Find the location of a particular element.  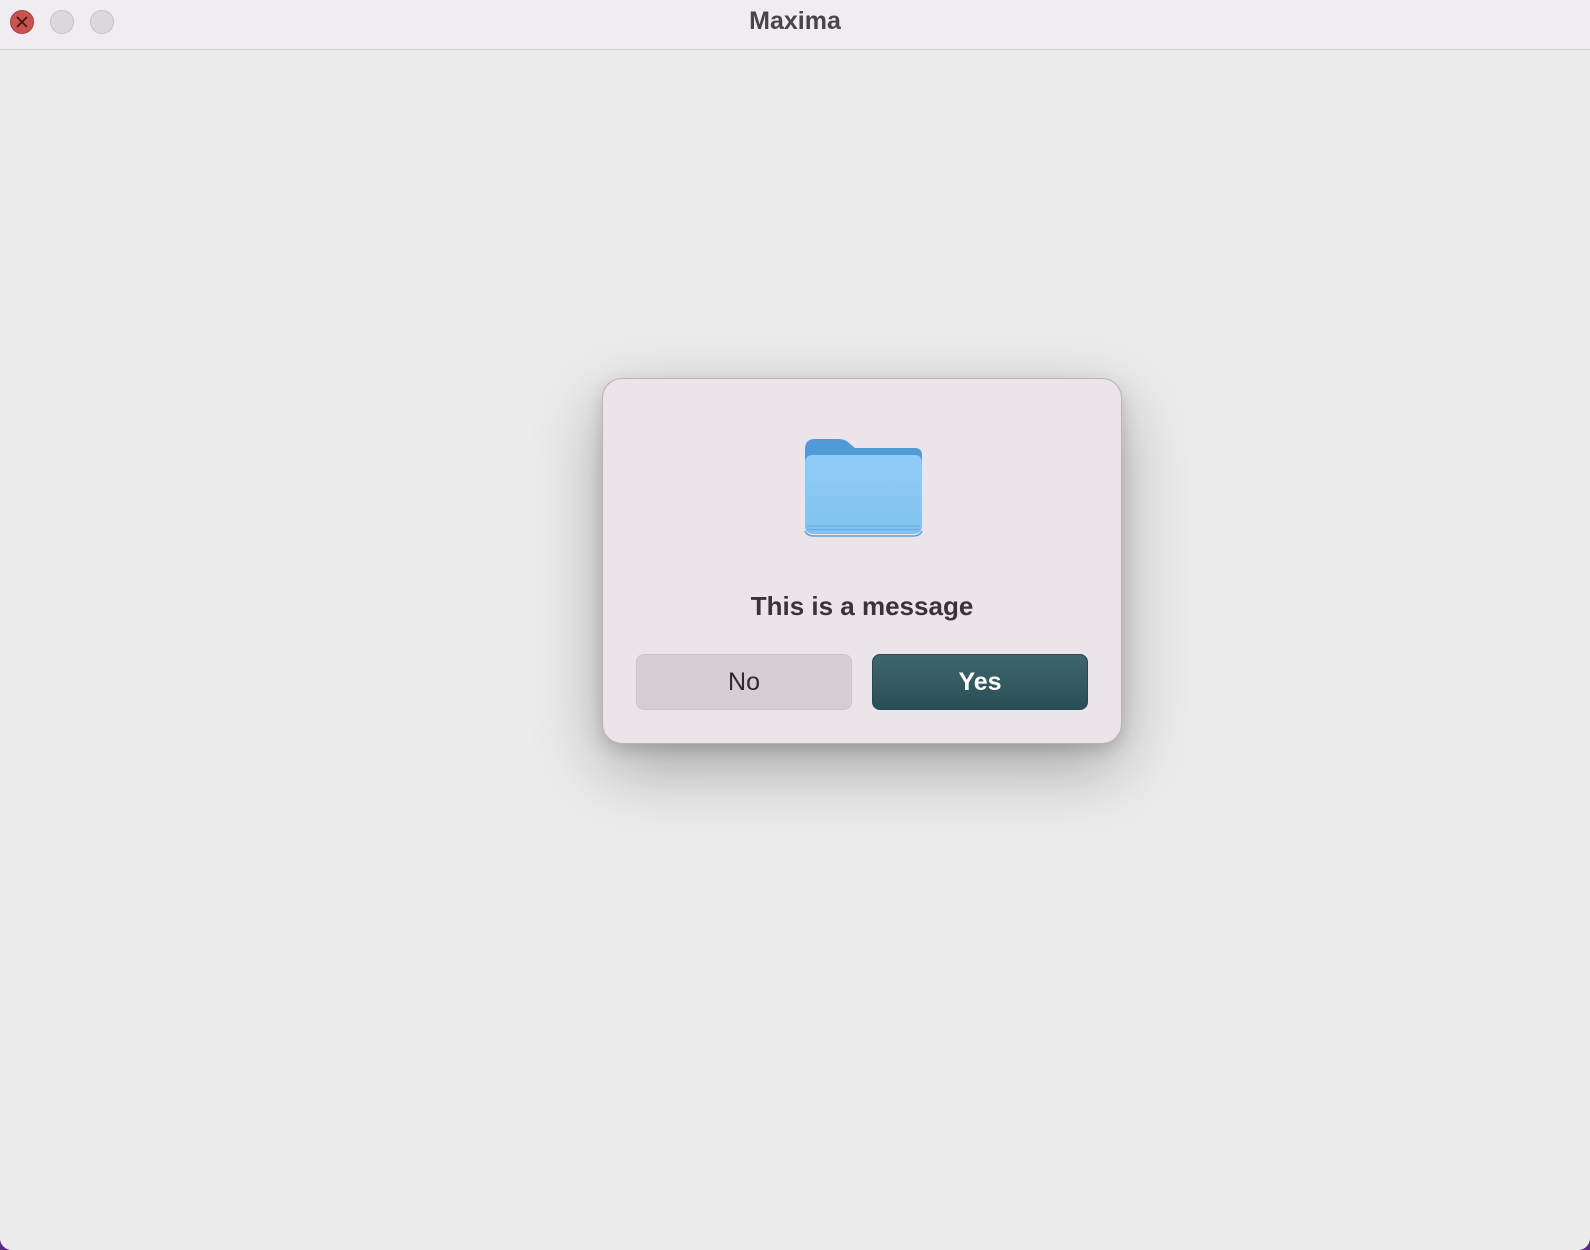

dialog-message: This is a message is located at coordinates (862, 606).